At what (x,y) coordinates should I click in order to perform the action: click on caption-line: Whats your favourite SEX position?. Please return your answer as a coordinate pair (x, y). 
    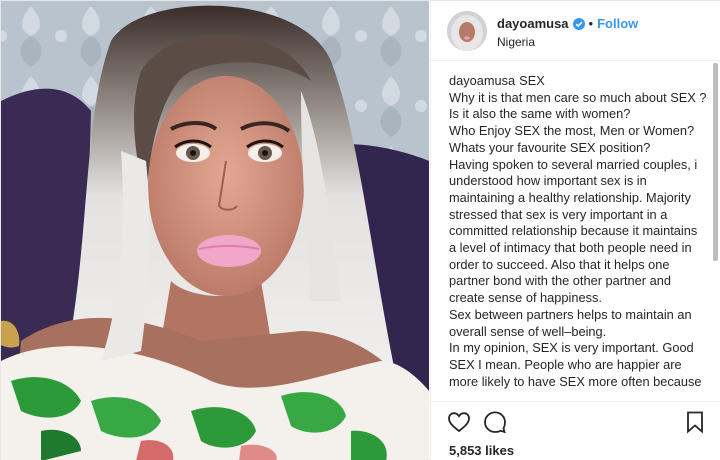
    Looking at the image, I should click on (550, 147).